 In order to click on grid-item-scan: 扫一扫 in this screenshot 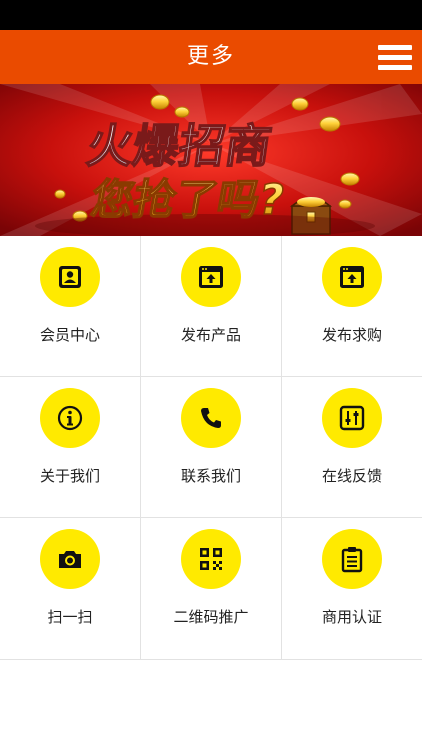, I will do `click(70, 588)`.